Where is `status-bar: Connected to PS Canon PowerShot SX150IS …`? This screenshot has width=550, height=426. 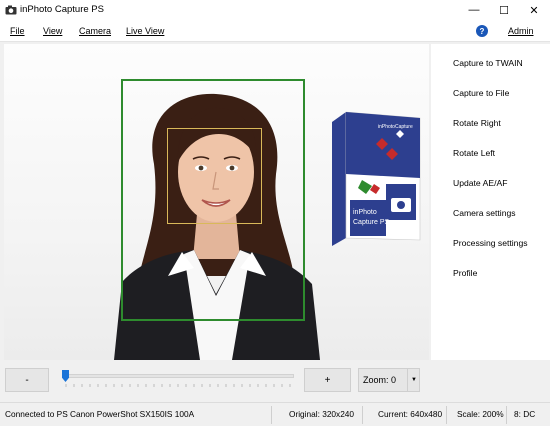
status-bar: Connected to PS Canon PowerShot SX150IS … is located at coordinates (275, 414).